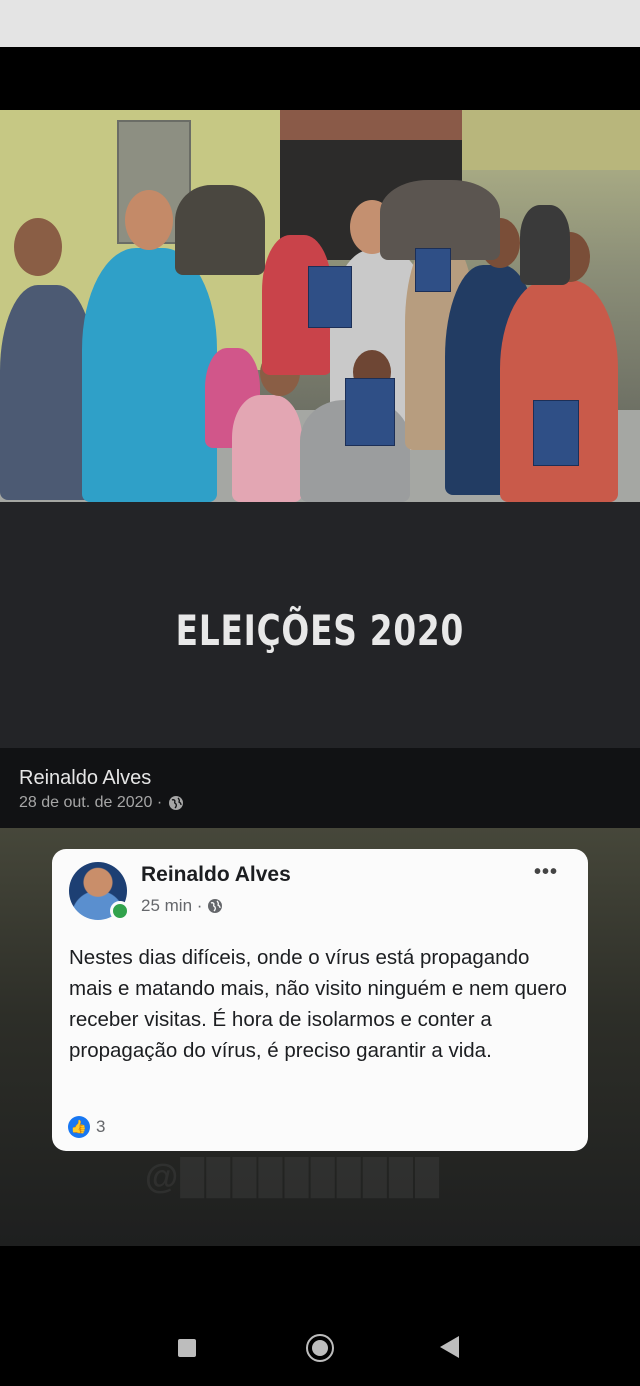  Describe the element at coordinates (546, 872) in the screenshot. I see `more-options-icon: •••` at that location.